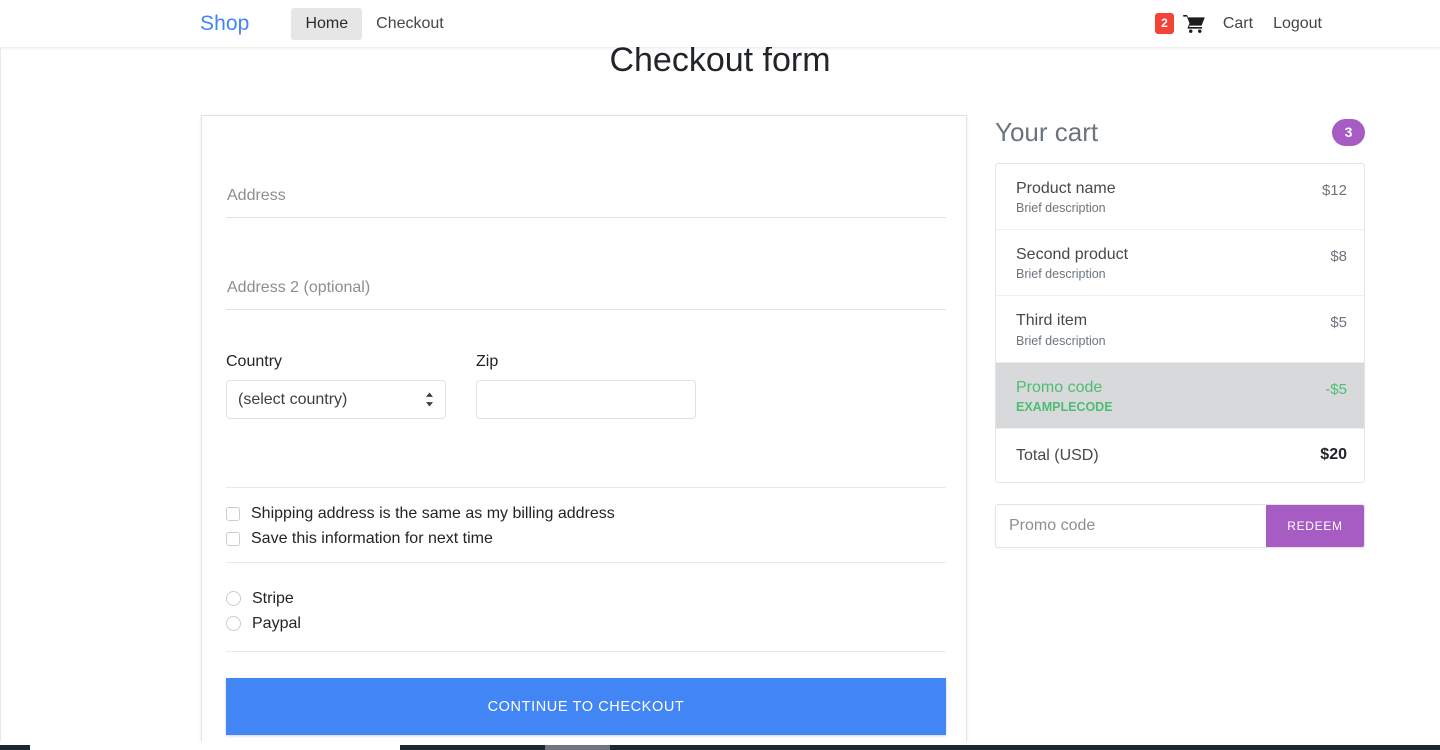 The width and height of the screenshot is (1440, 750). I want to click on address-input, so click(586, 196).